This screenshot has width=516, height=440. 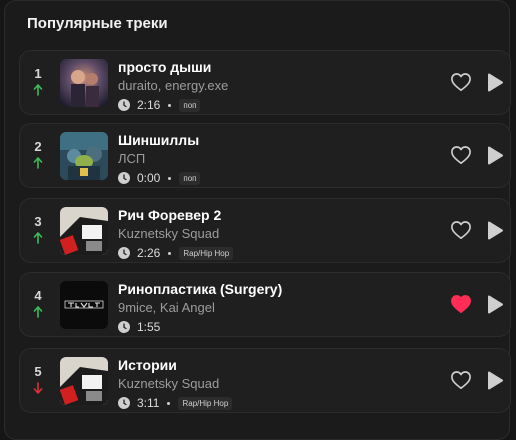 I want to click on track-title: Ринопластика (Surgery), so click(x=200, y=289).